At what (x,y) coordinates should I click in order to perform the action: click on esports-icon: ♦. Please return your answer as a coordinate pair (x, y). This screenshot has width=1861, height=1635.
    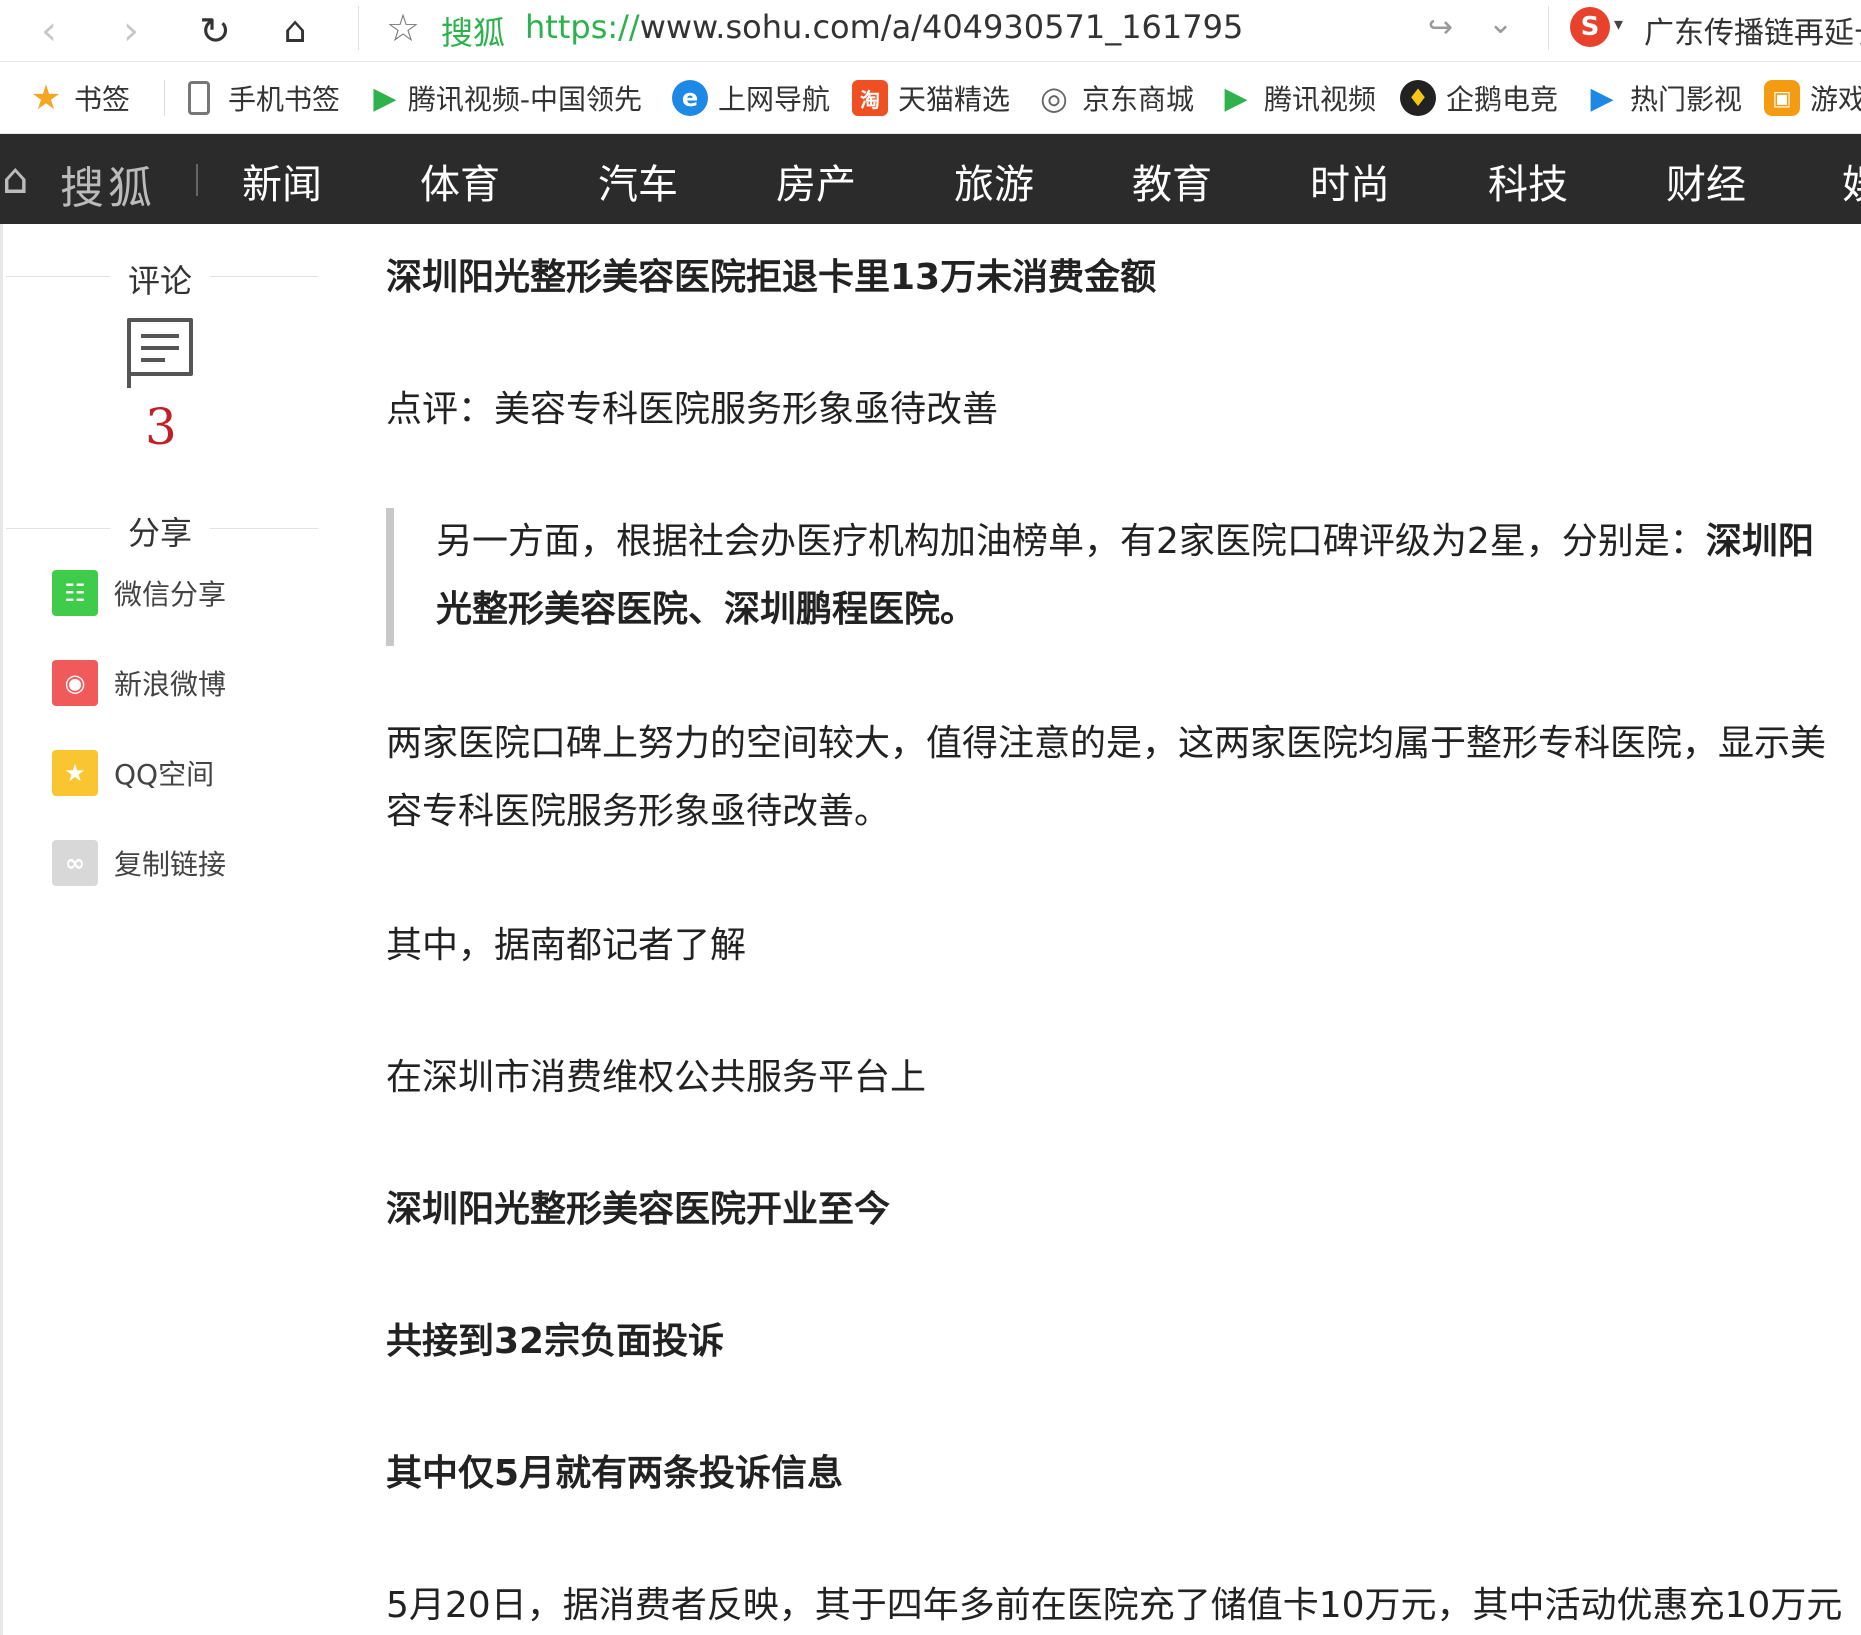
    Looking at the image, I should click on (1418, 98).